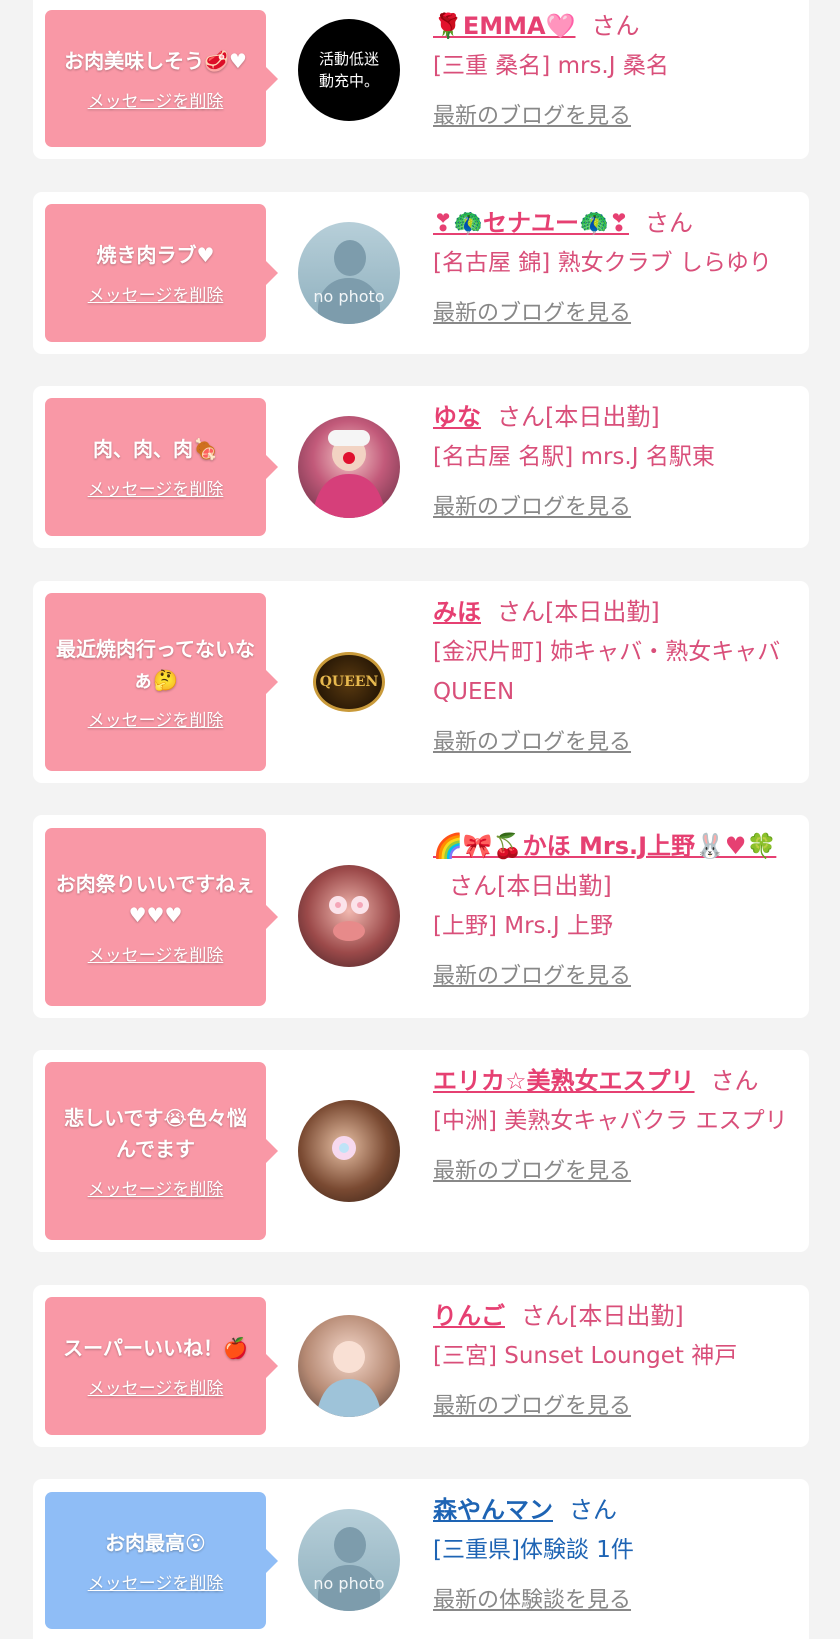  I want to click on shop-location: [金沢片町] 姉キャバ・熟女キャバ QUEEN, so click(607, 672).